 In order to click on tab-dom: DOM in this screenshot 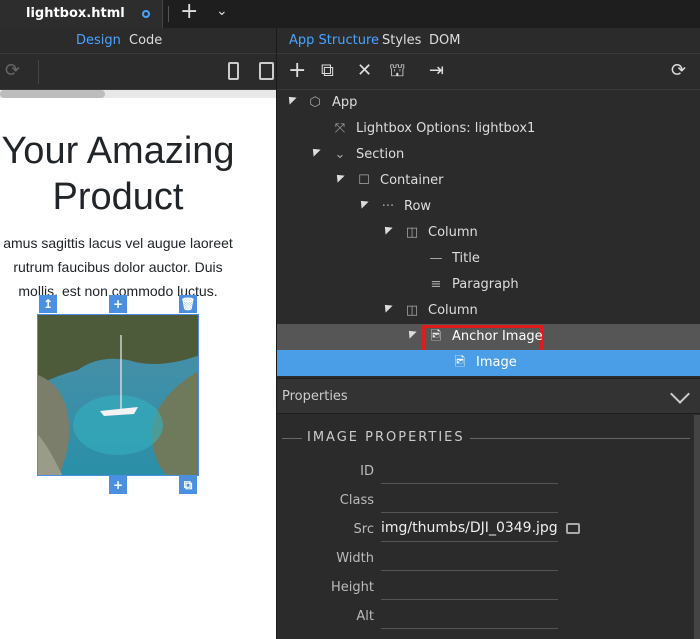, I will do `click(444, 40)`.